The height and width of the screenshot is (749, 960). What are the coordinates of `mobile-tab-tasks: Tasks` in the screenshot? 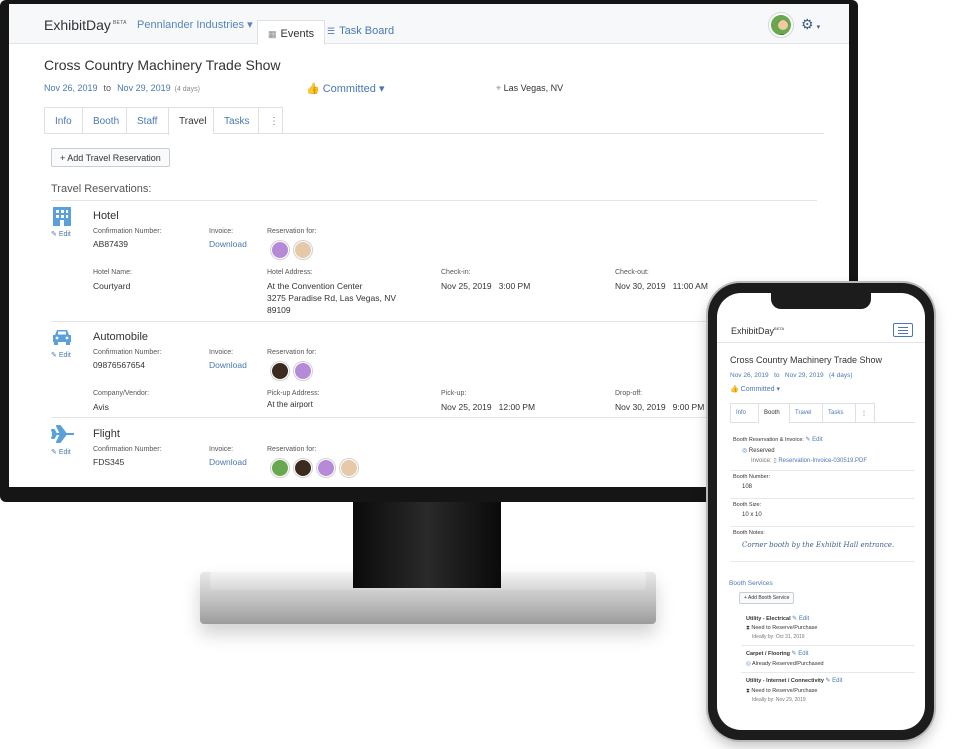 It's located at (838, 413).